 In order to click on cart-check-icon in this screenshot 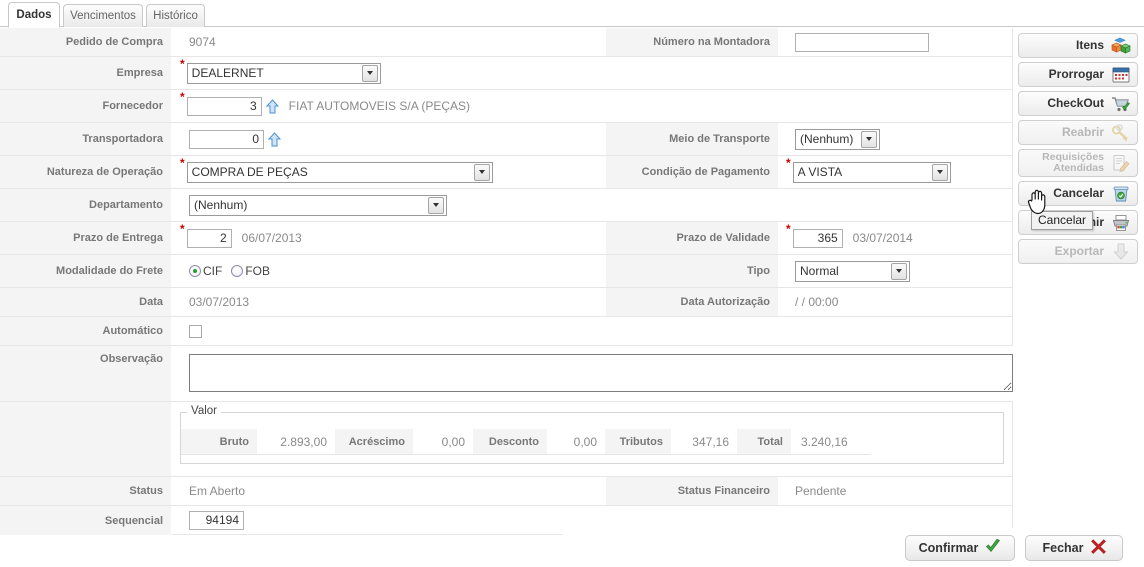, I will do `click(1121, 104)`.